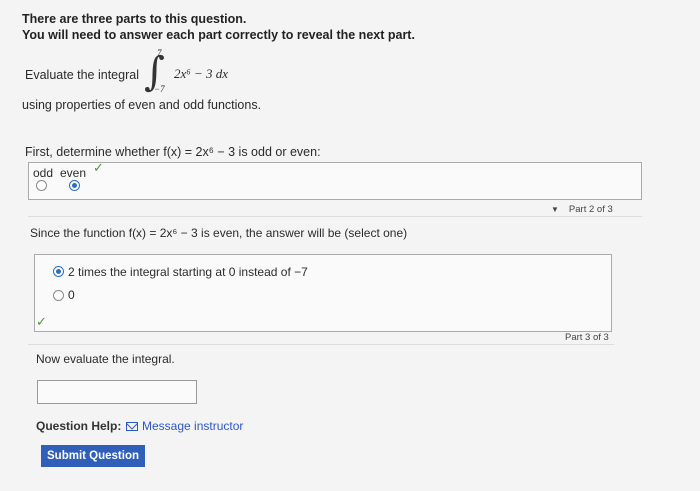 This screenshot has height=491, width=700. Describe the element at coordinates (134, 19) in the screenshot. I see `instructions-line-1: There are three parts to this question.` at that location.